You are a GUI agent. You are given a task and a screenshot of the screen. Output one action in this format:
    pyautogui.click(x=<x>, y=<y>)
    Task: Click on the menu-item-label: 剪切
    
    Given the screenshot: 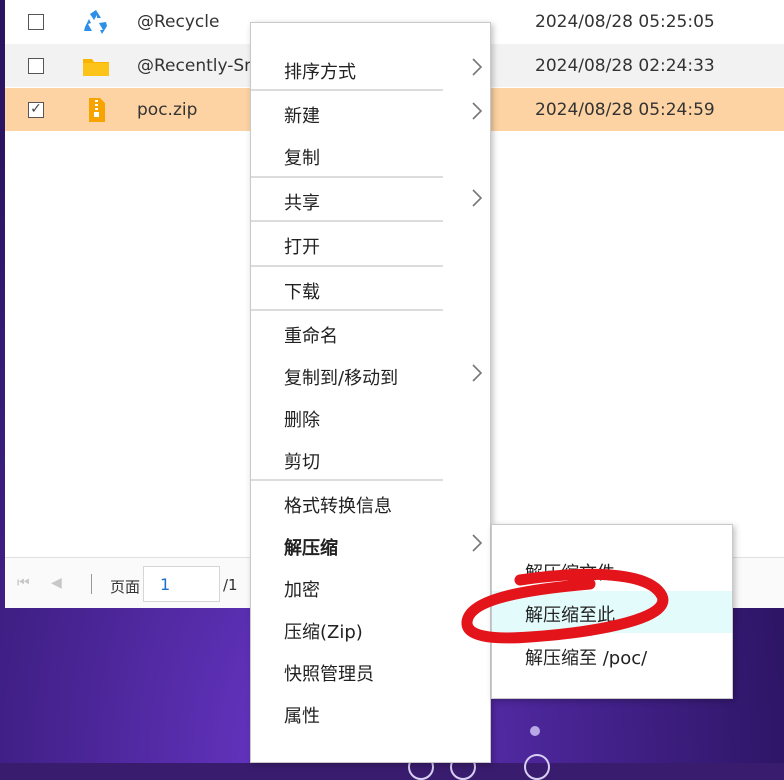 What is the action you would take?
    pyautogui.click(x=302, y=462)
    